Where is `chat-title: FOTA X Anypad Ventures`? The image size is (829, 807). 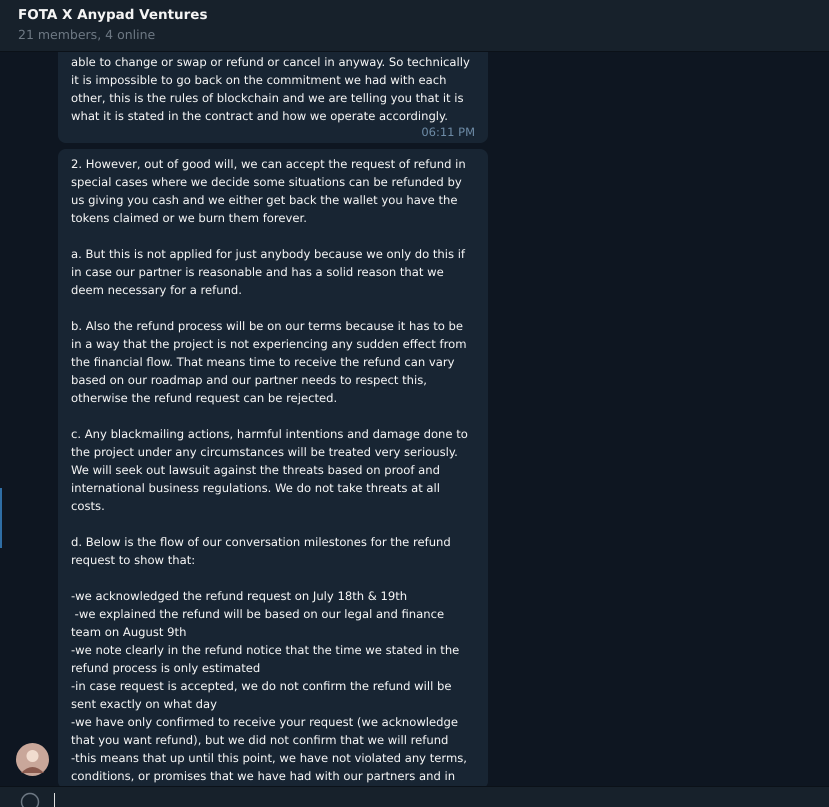 chat-title: FOTA X Anypad Ventures is located at coordinates (113, 15).